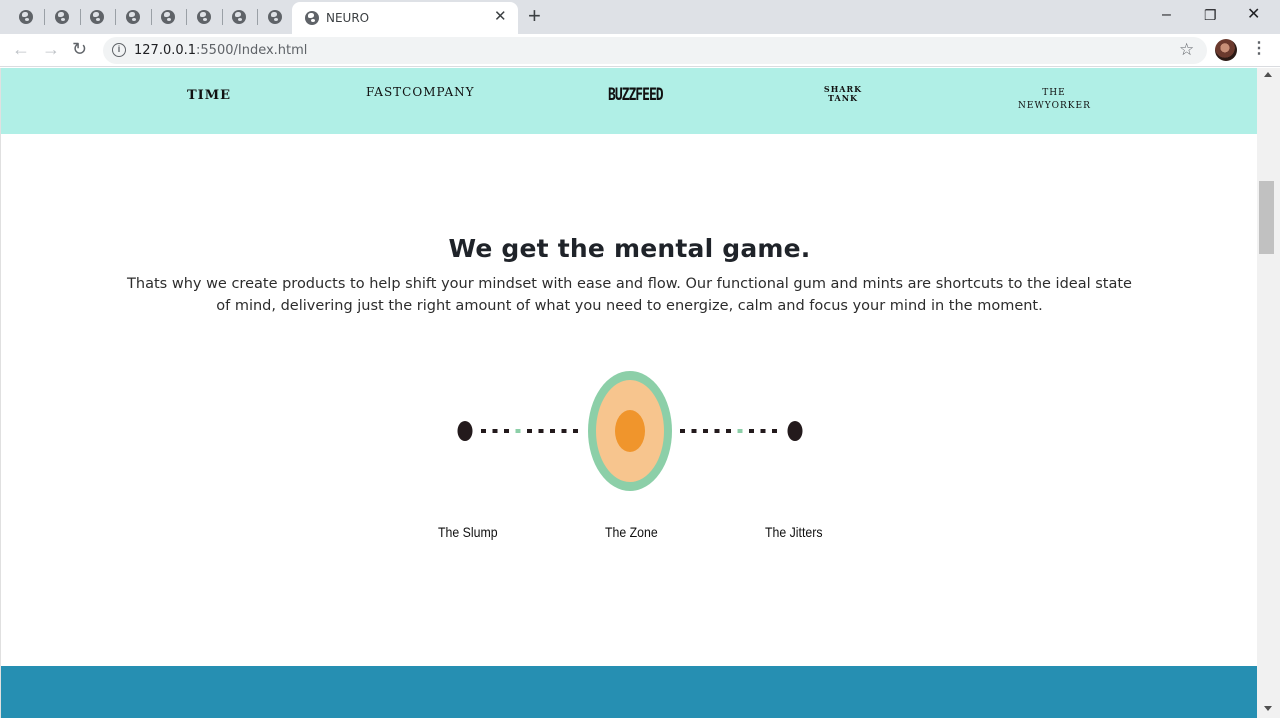 Image resolution: width=1280 pixels, height=718 pixels. What do you see at coordinates (795, 431) in the screenshot?
I see `jitters-dot` at bounding box center [795, 431].